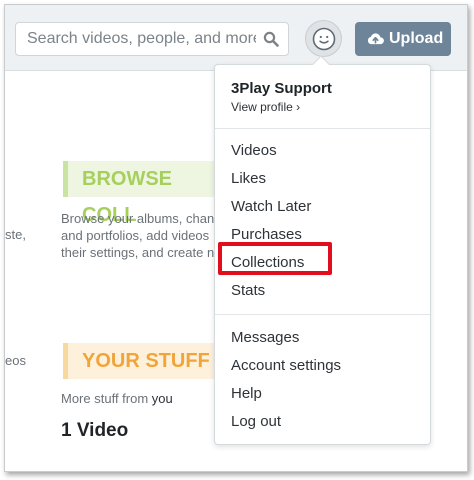 This screenshot has width=474, height=480. What do you see at coordinates (271, 207) in the screenshot?
I see `menu-item-watch-later: Watch Later` at bounding box center [271, 207].